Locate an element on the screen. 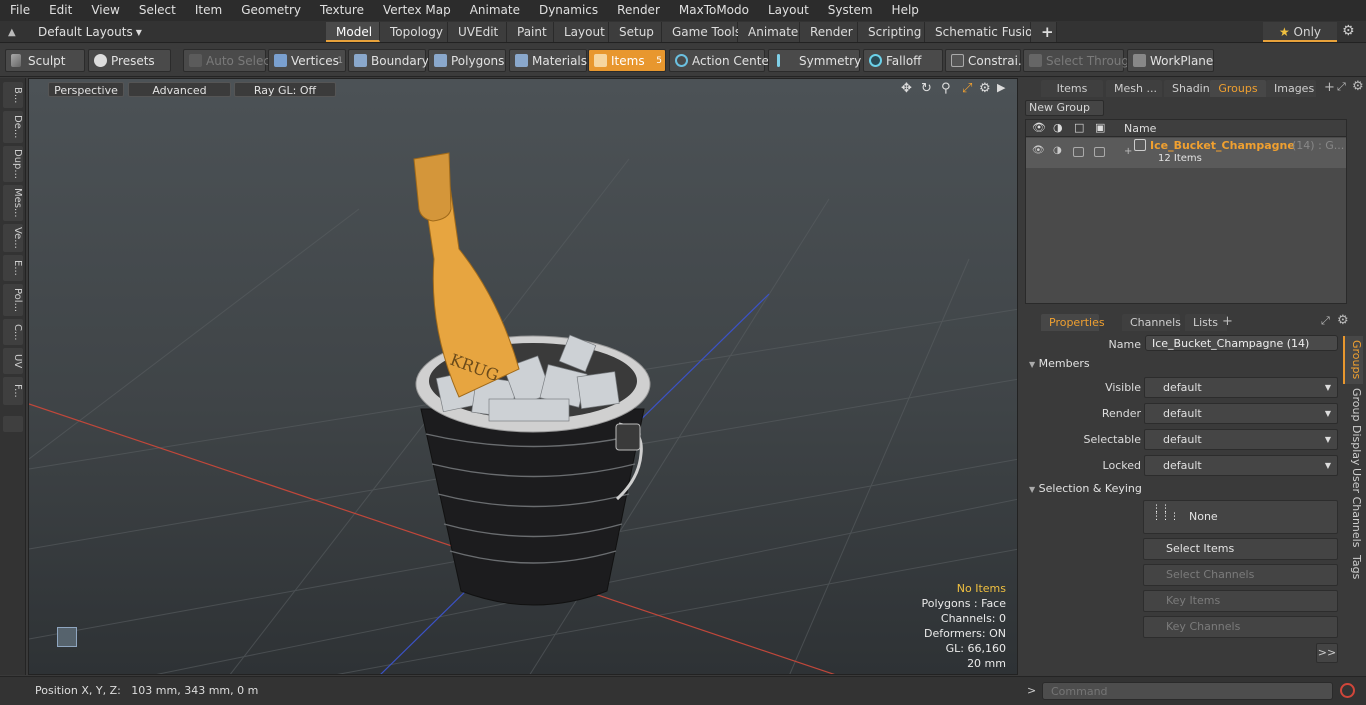 The width and height of the screenshot is (1366, 705). add-tab-icon: + is located at coordinates (1044, 32).